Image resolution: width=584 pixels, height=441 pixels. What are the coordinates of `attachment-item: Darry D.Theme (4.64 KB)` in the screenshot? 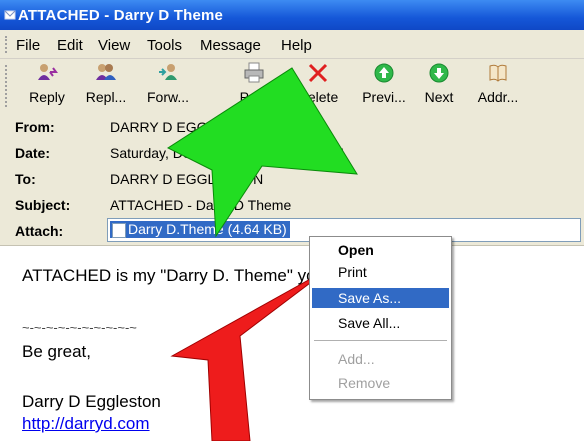 It's located at (200, 229).